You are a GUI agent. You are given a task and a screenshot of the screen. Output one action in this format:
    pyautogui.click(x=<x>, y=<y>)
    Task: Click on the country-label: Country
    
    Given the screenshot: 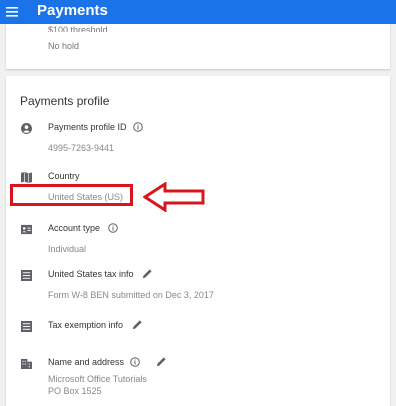 What is the action you would take?
    pyautogui.click(x=64, y=176)
    